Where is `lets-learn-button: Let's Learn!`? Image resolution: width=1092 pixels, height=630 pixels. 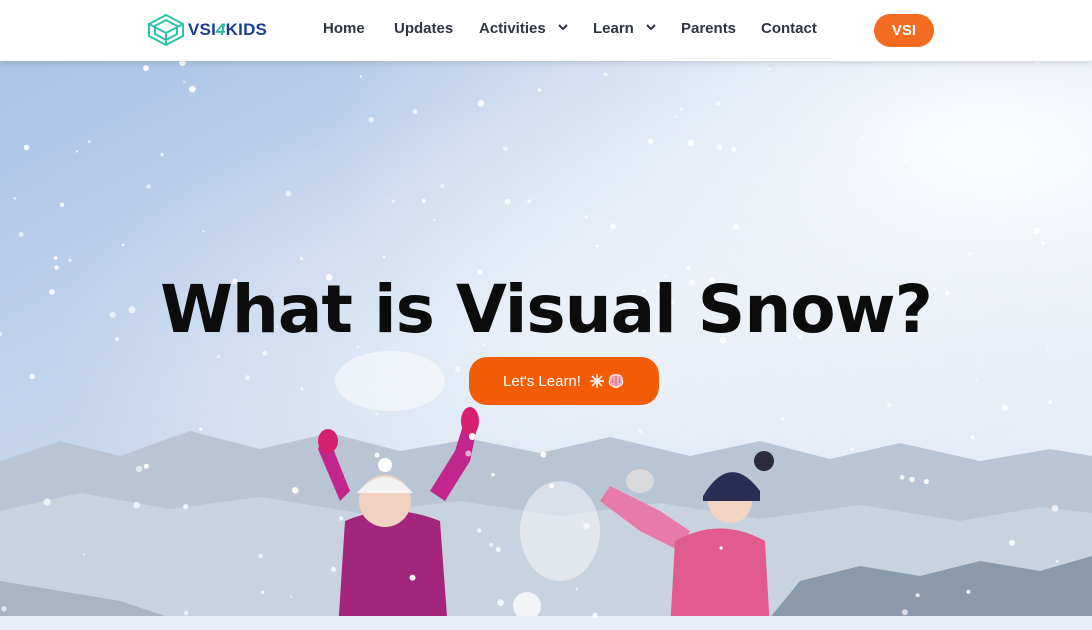 lets-learn-button: Let's Learn! is located at coordinates (564, 381).